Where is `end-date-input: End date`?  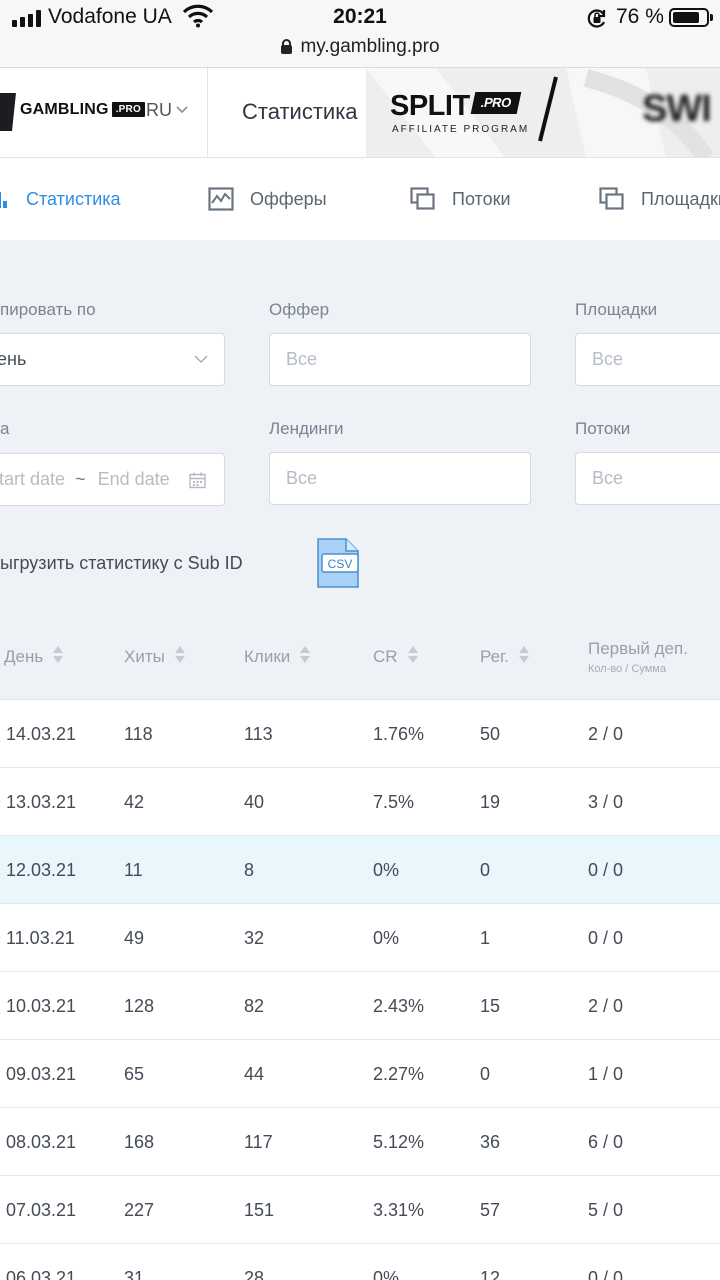
end-date-input: End date is located at coordinates (134, 479).